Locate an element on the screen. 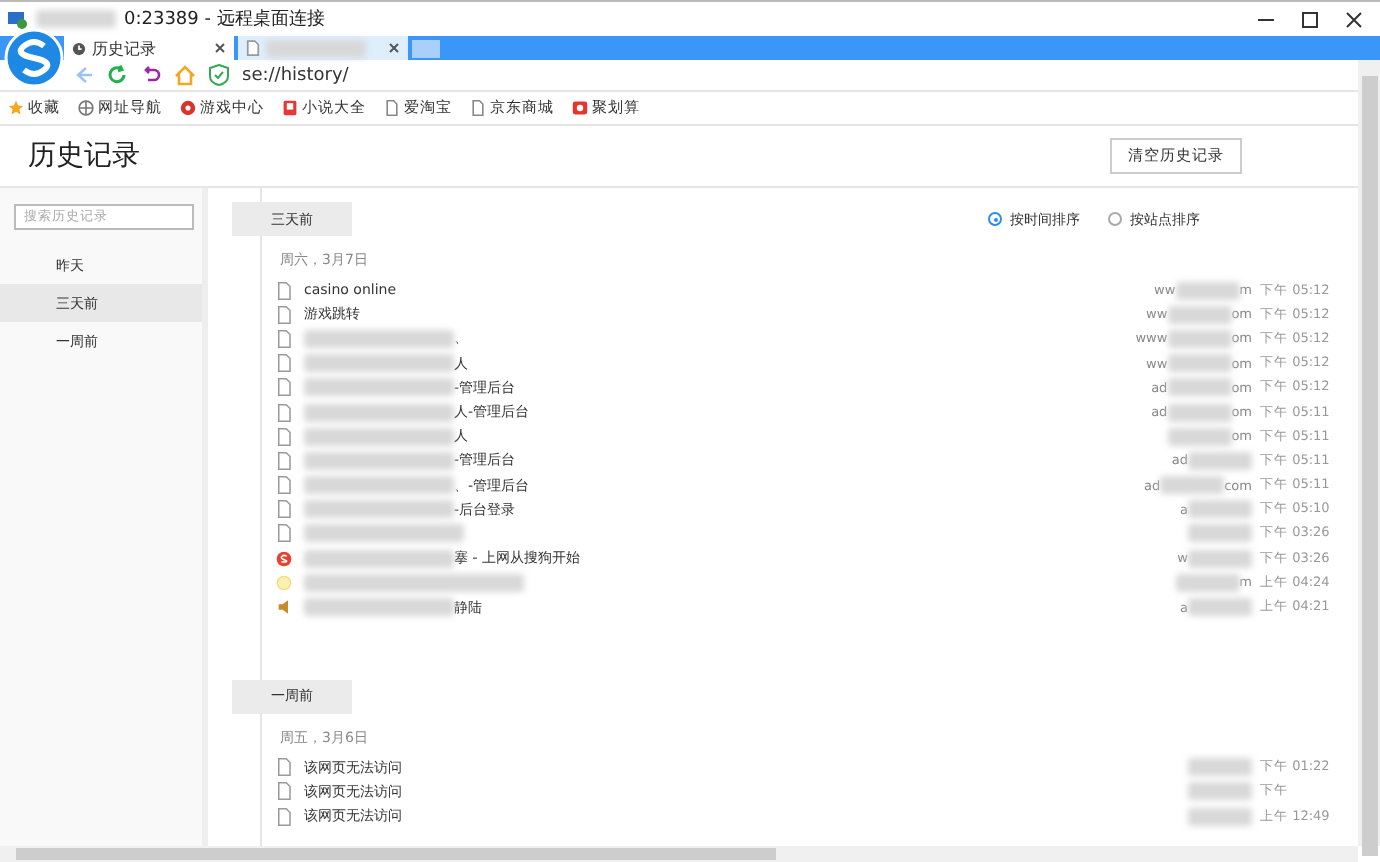  browser-tab is located at coordinates (323, 48).